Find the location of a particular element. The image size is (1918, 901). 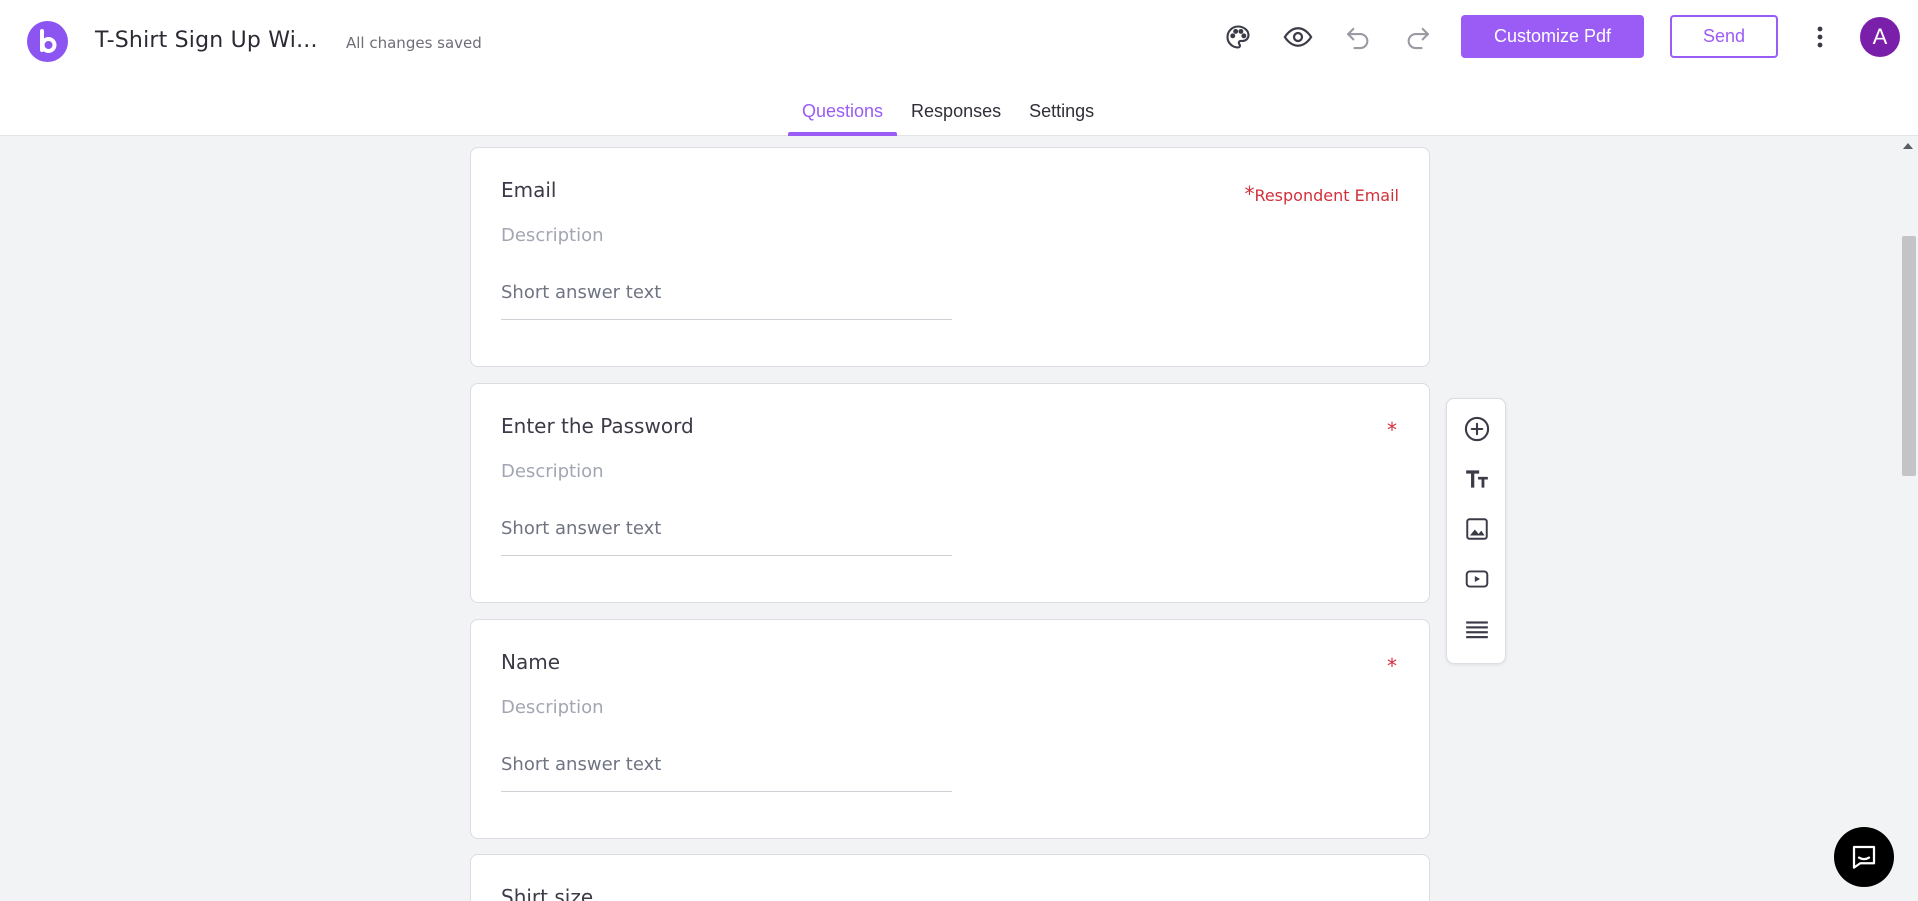

required-label: Respondent Email is located at coordinates (1326, 195).